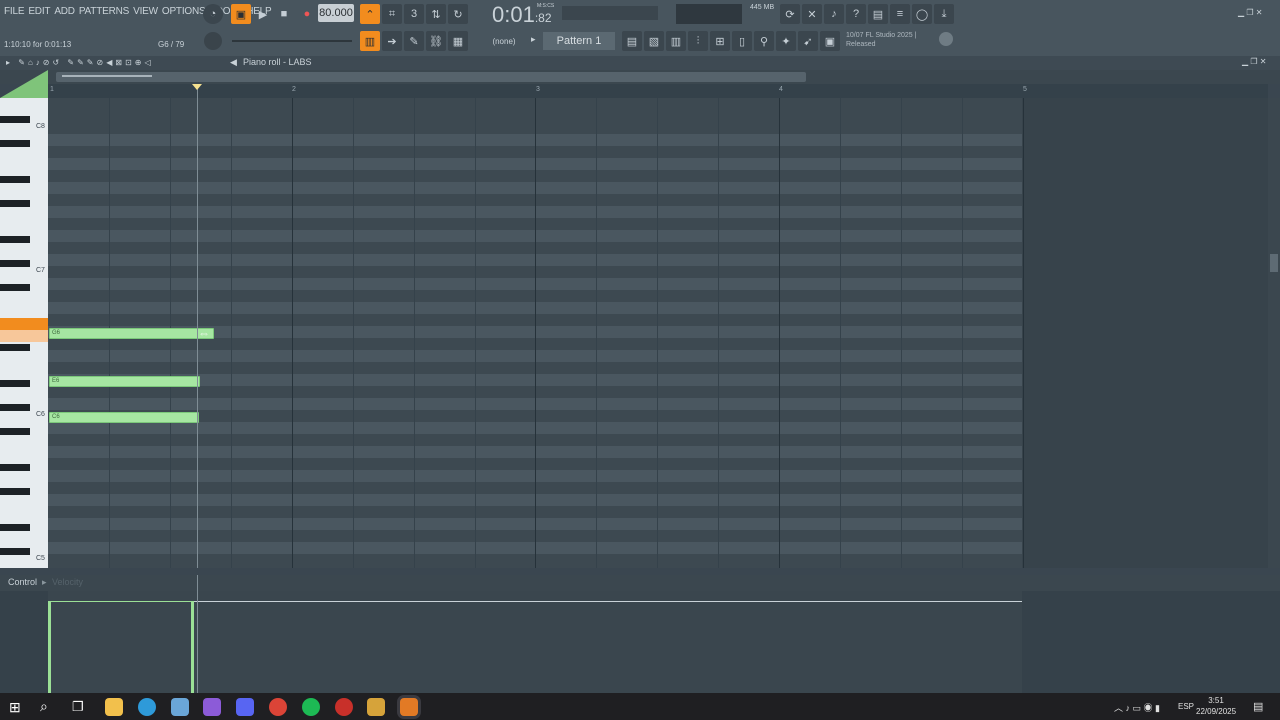  I want to click on link-icon: ⛓, so click(436, 41).